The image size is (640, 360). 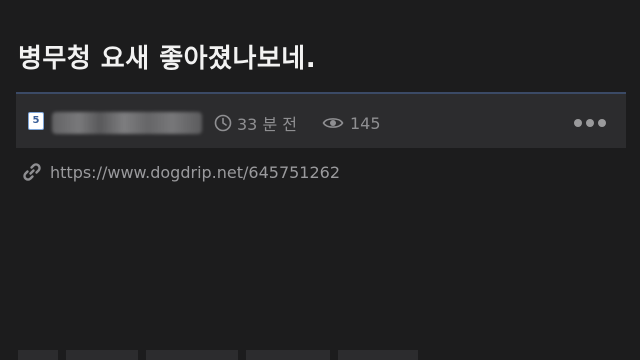 I want to click on post-link: https://www.dogdrip.net/645751262, so click(x=195, y=172).